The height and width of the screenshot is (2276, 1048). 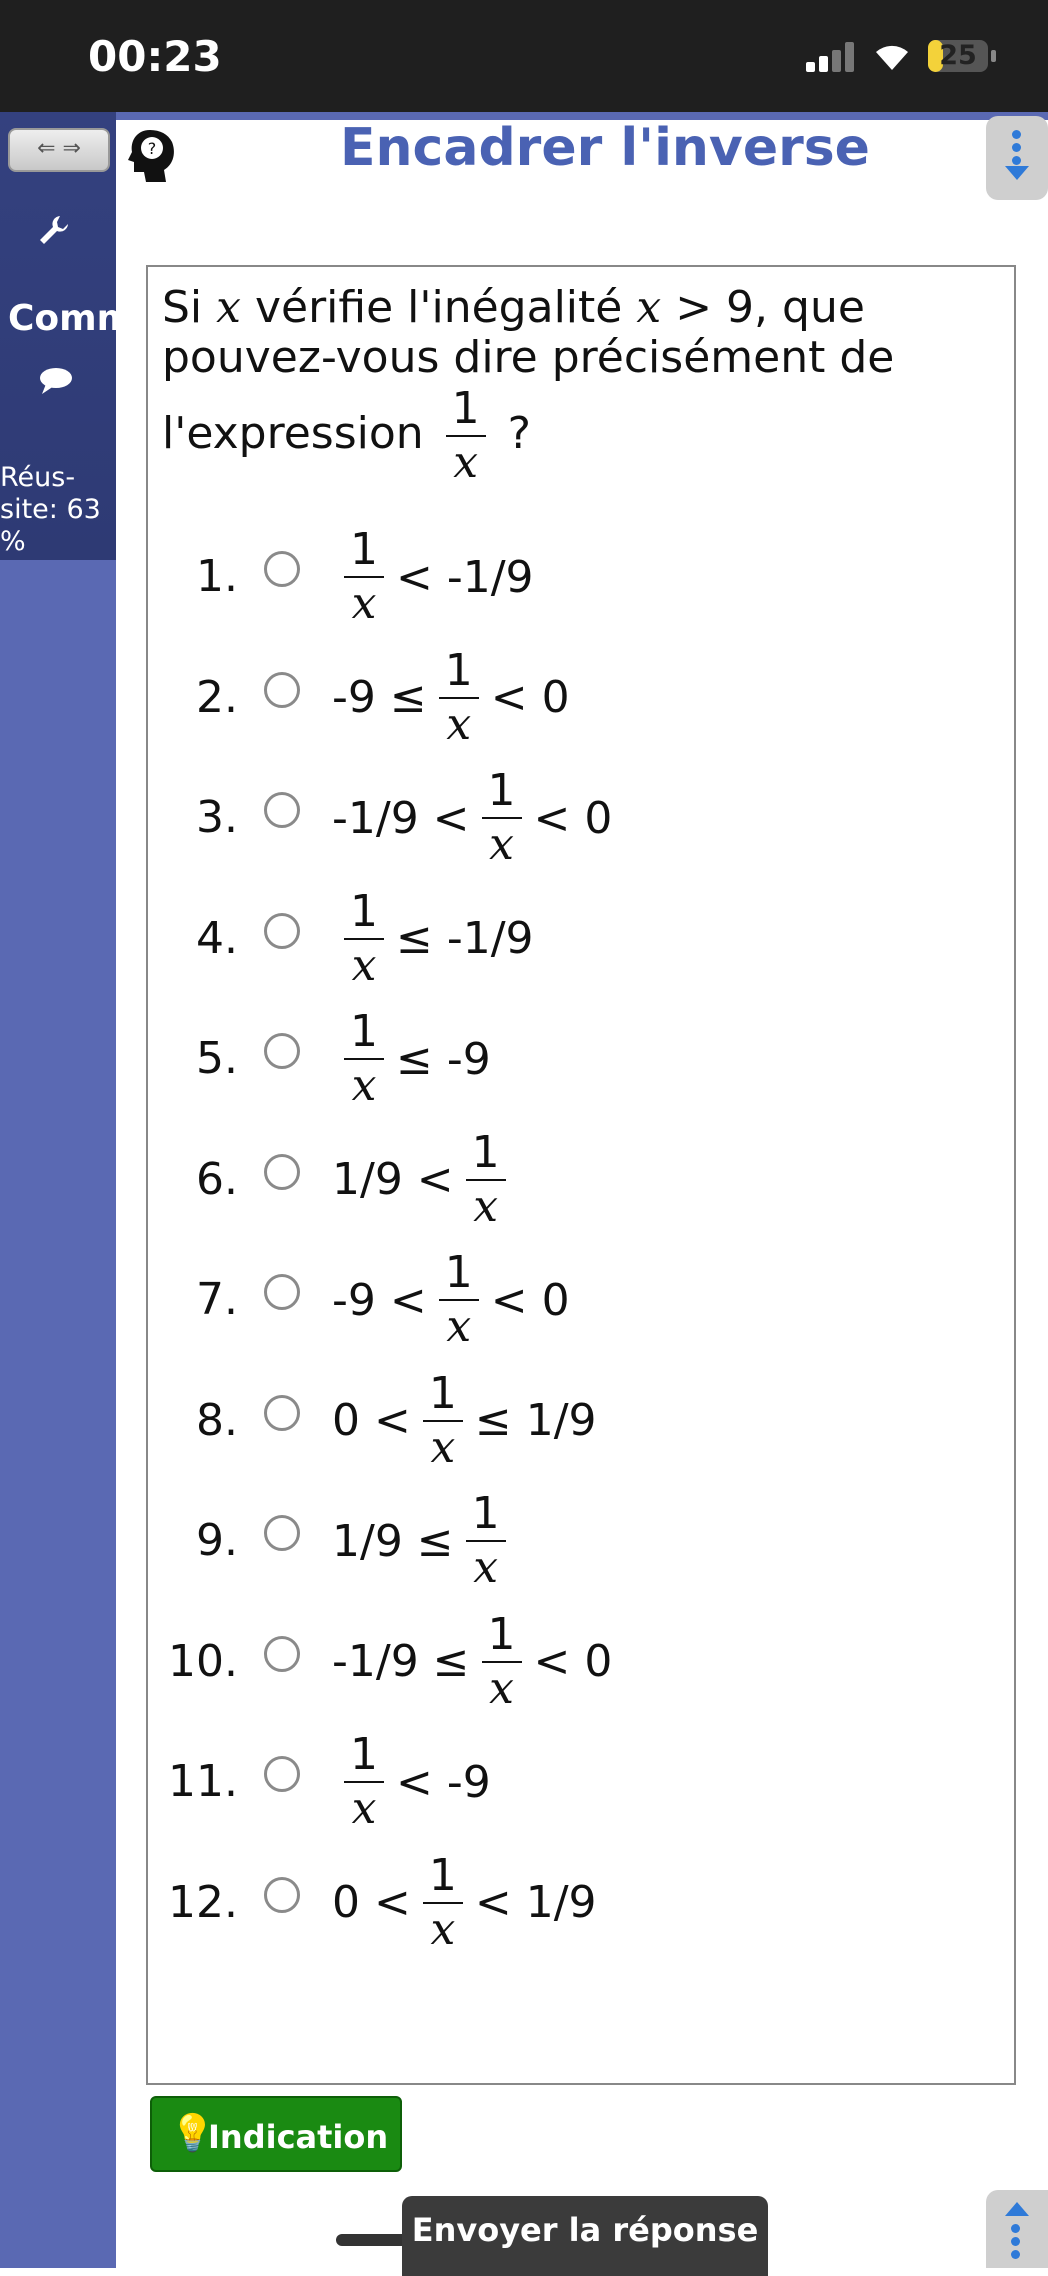 What do you see at coordinates (830, 57) in the screenshot?
I see `cellular-signal-icon` at bounding box center [830, 57].